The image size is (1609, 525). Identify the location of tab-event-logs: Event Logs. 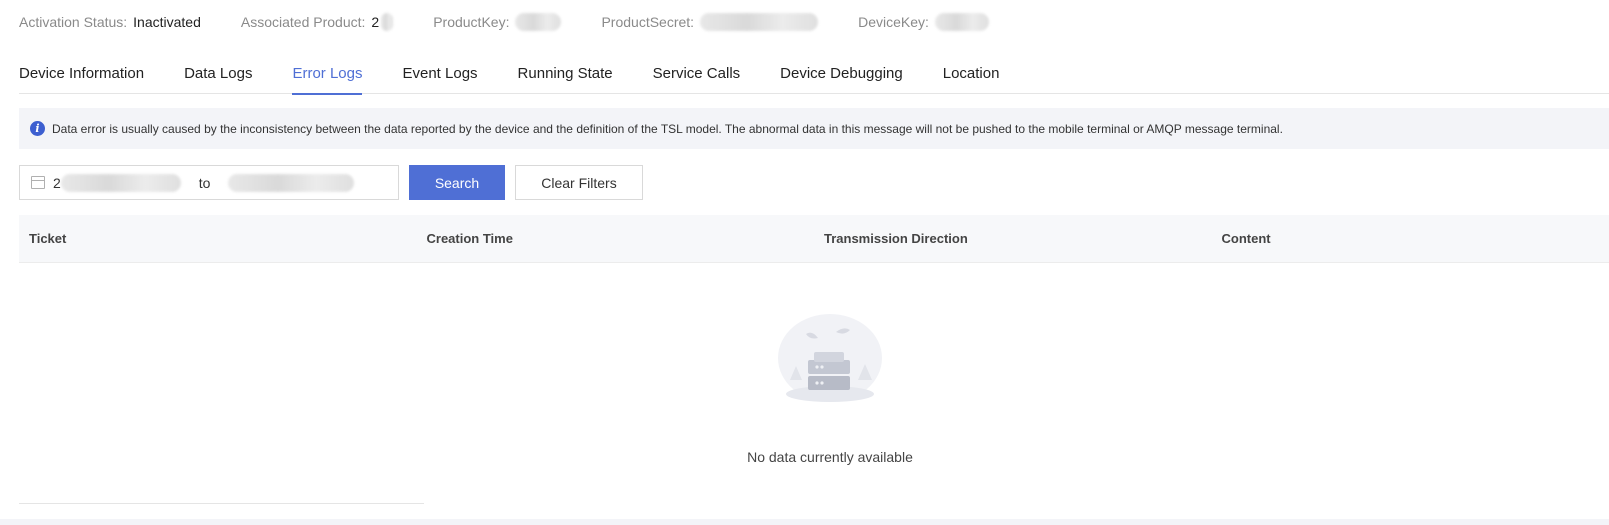
(439, 76).